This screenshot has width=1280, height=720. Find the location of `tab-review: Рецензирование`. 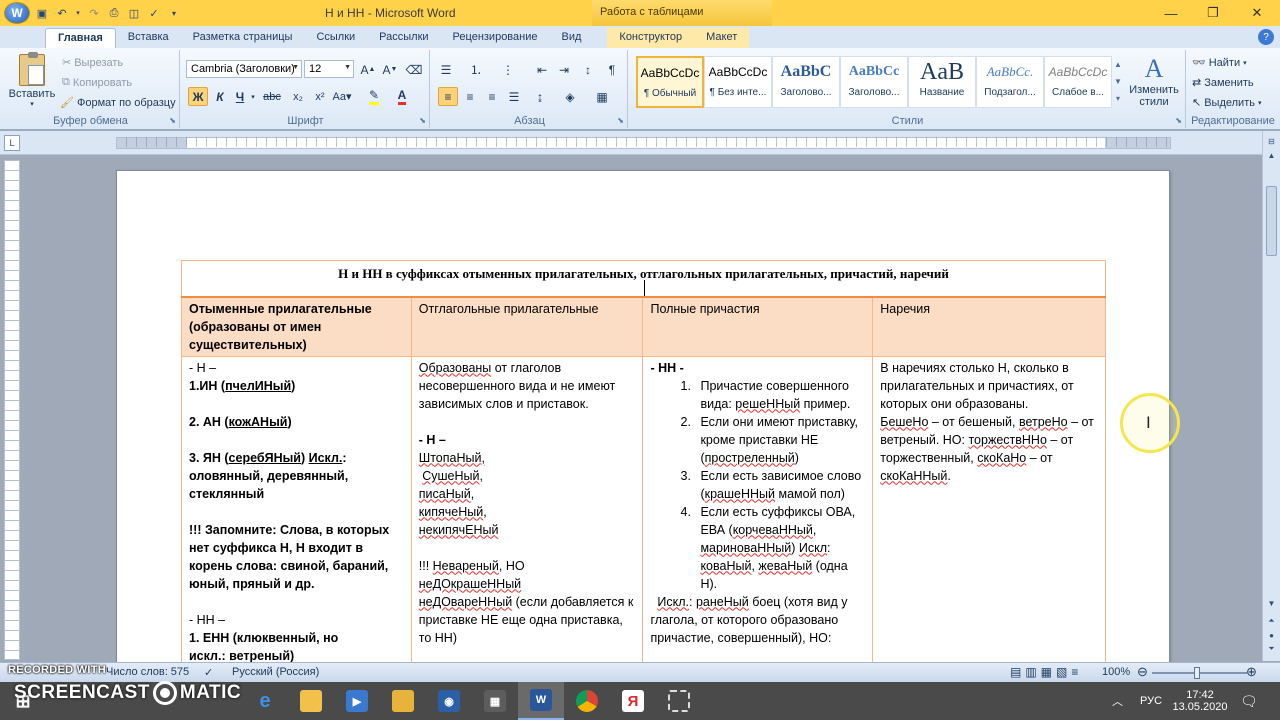

tab-review: Рецензирование is located at coordinates (495, 38).